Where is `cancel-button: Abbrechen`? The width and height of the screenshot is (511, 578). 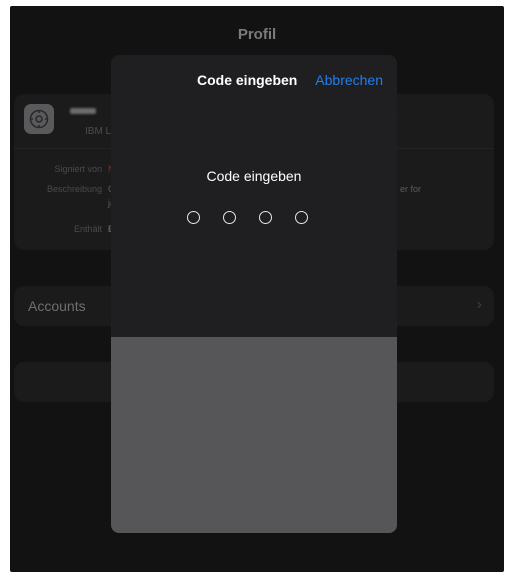 cancel-button: Abbrechen is located at coordinates (349, 80).